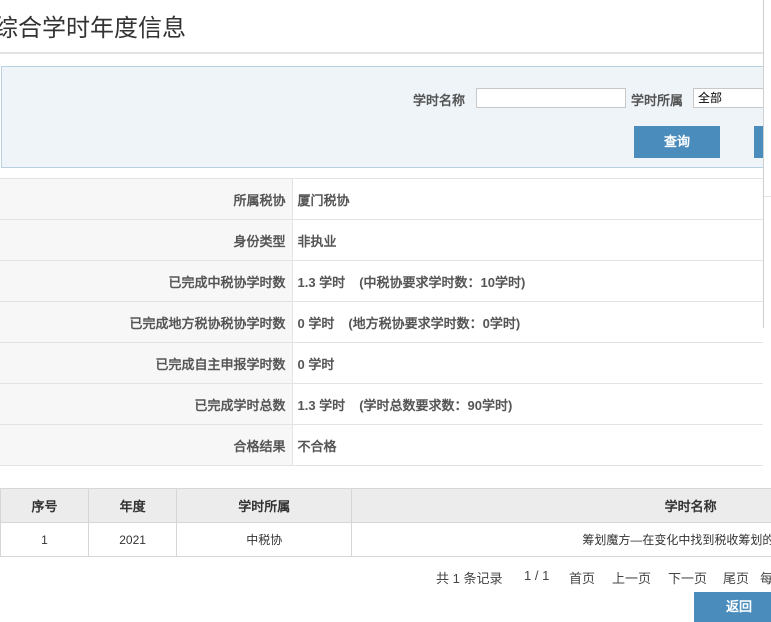 This screenshot has height=622, width=771. Describe the element at coordinates (146, 404) in the screenshot. I see `info-label: 已完成学时总数` at that location.